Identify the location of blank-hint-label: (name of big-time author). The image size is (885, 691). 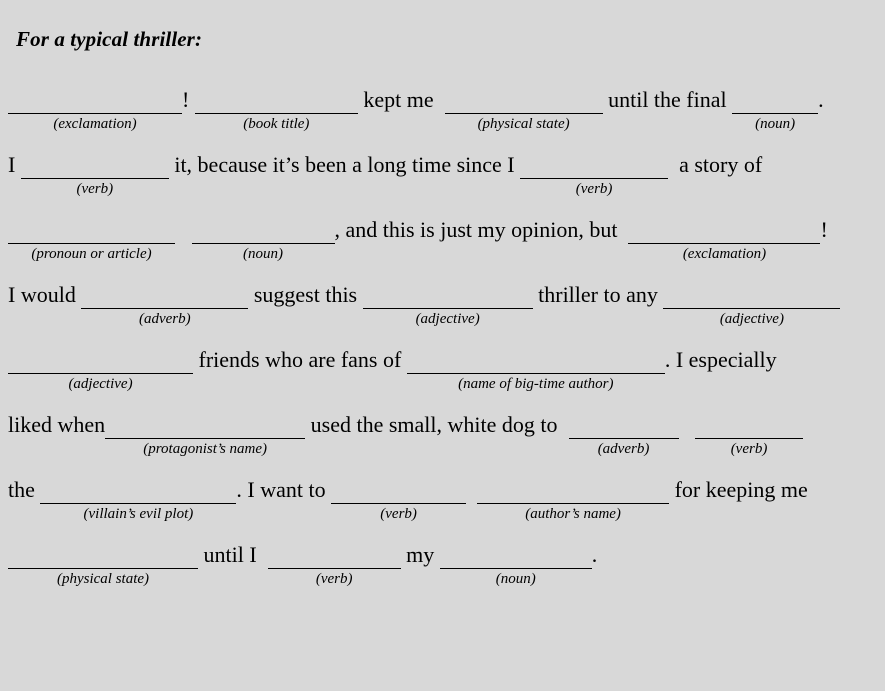
(536, 384).